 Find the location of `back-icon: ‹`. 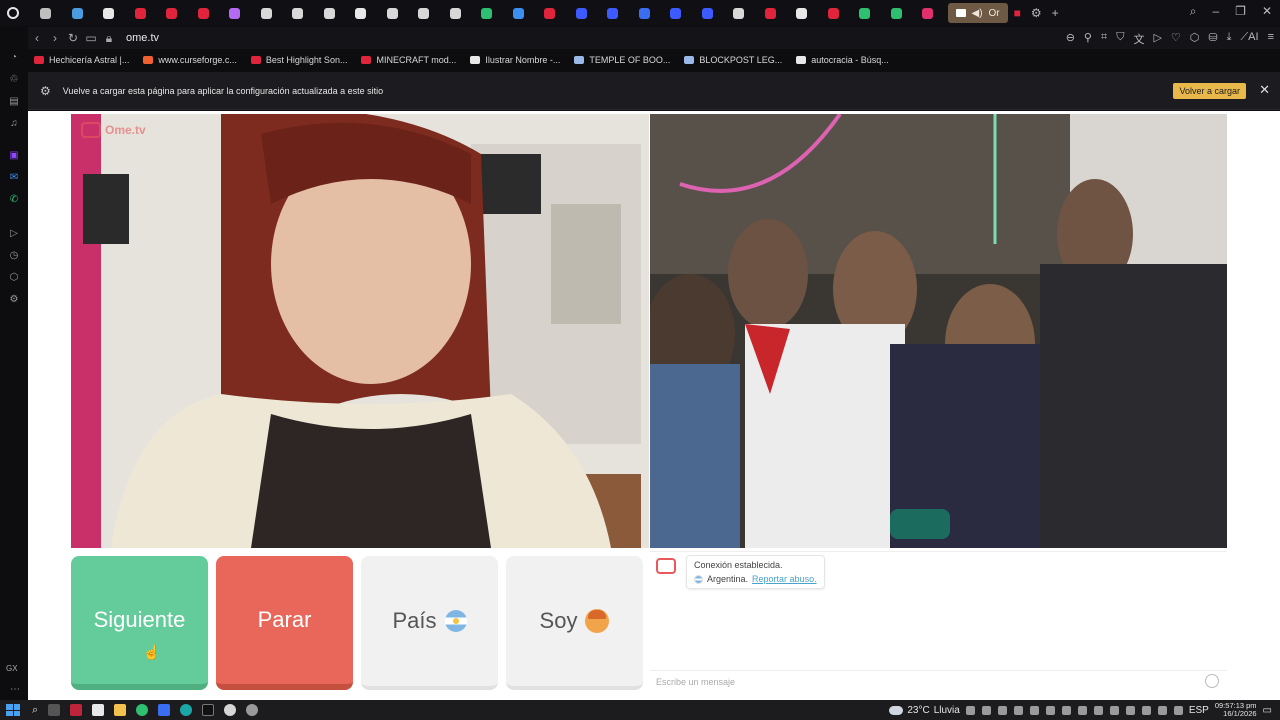

back-icon: ‹ is located at coordinates (37, 38).